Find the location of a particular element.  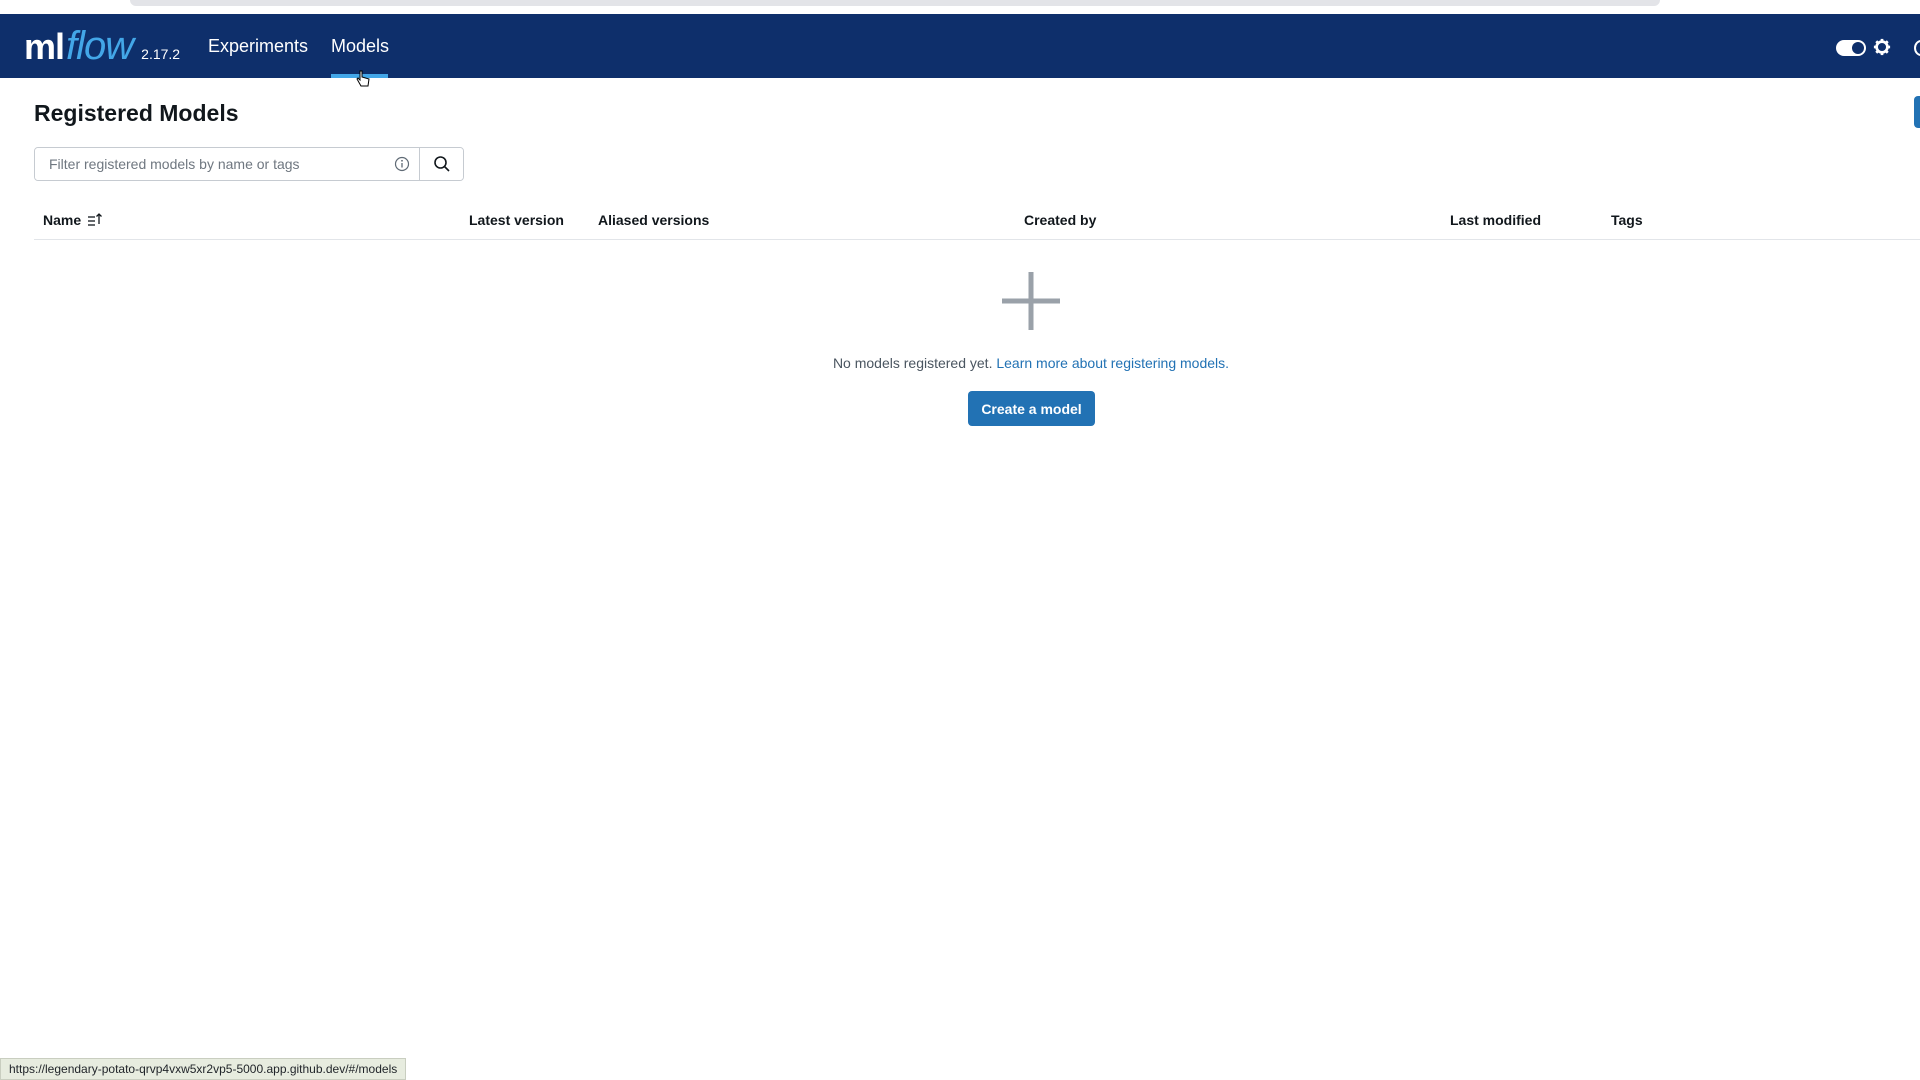

create-model-header-button is located at coordinates (1917, 112).